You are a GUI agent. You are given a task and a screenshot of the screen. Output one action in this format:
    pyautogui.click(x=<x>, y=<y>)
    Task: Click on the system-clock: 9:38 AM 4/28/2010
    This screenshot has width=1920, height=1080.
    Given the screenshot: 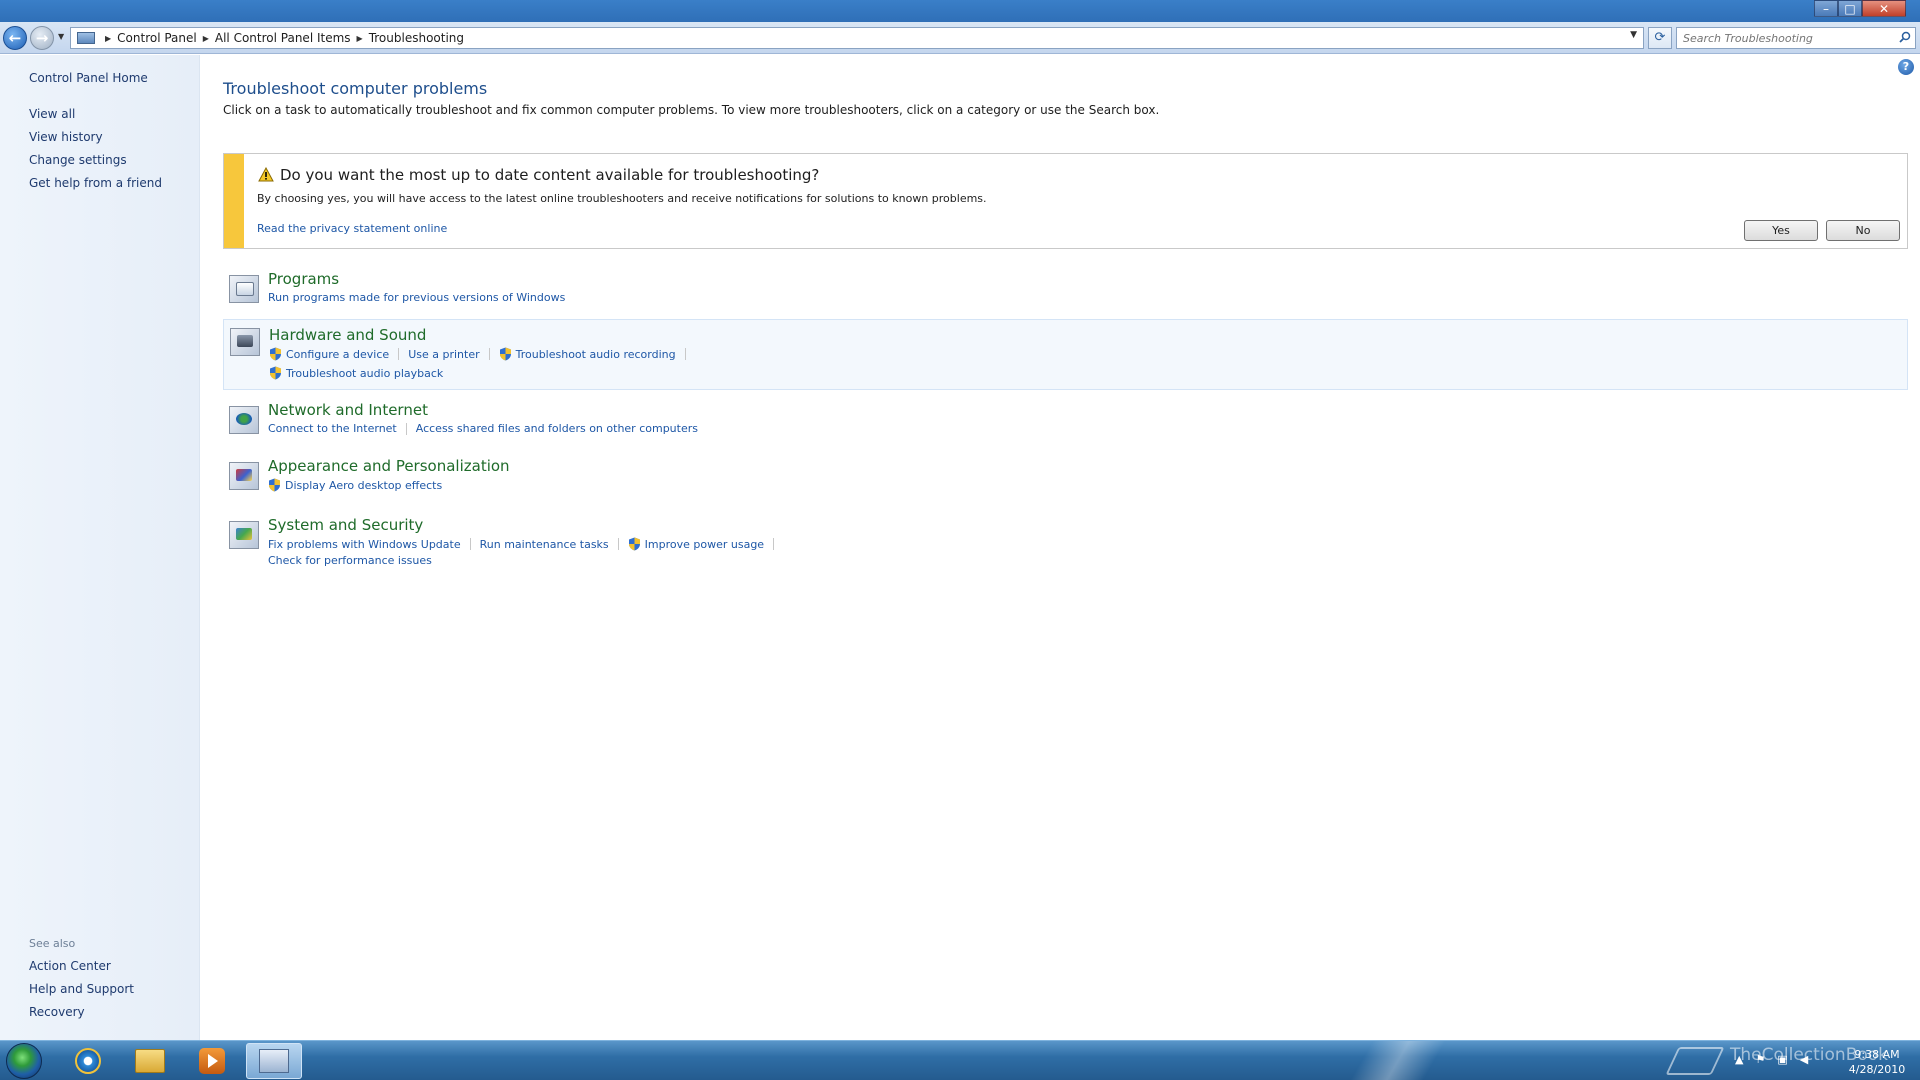 What is the action you would take?
    pyautogui.click(x=1877, y=1062)
    